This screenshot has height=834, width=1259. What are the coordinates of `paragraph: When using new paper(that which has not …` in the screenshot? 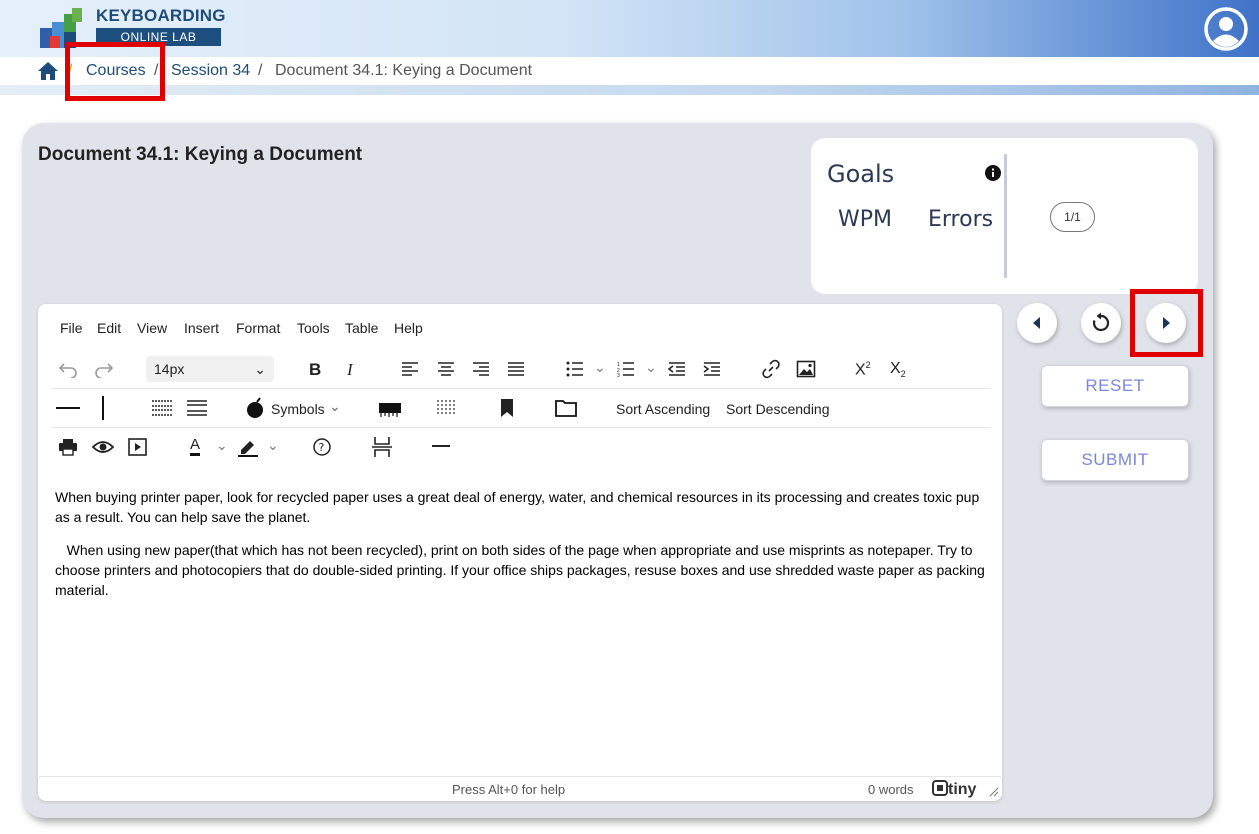 It's located at (520, 570).